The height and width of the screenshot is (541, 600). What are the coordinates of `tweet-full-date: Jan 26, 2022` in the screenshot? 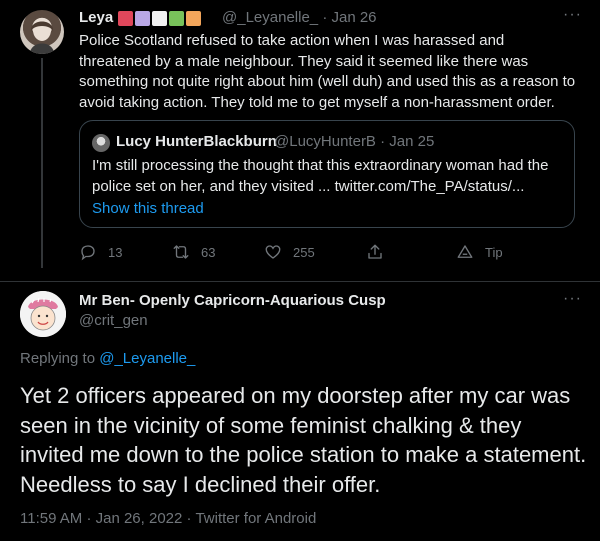 It's located at (139, 518).